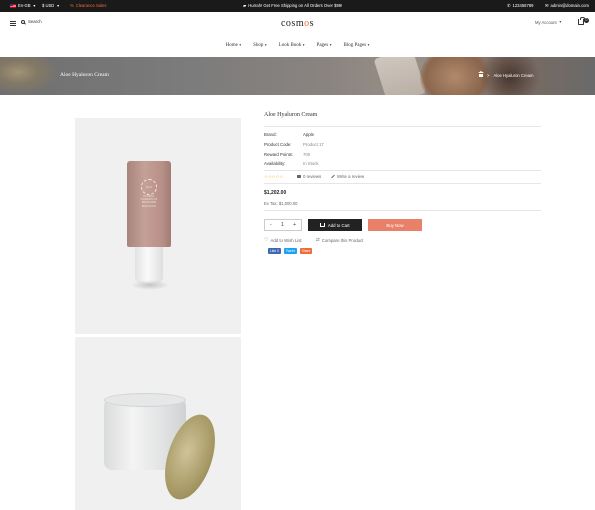 The height and width of the screenshot is (510, 595). I want to click on account-label: My Account, so click(546, 22).